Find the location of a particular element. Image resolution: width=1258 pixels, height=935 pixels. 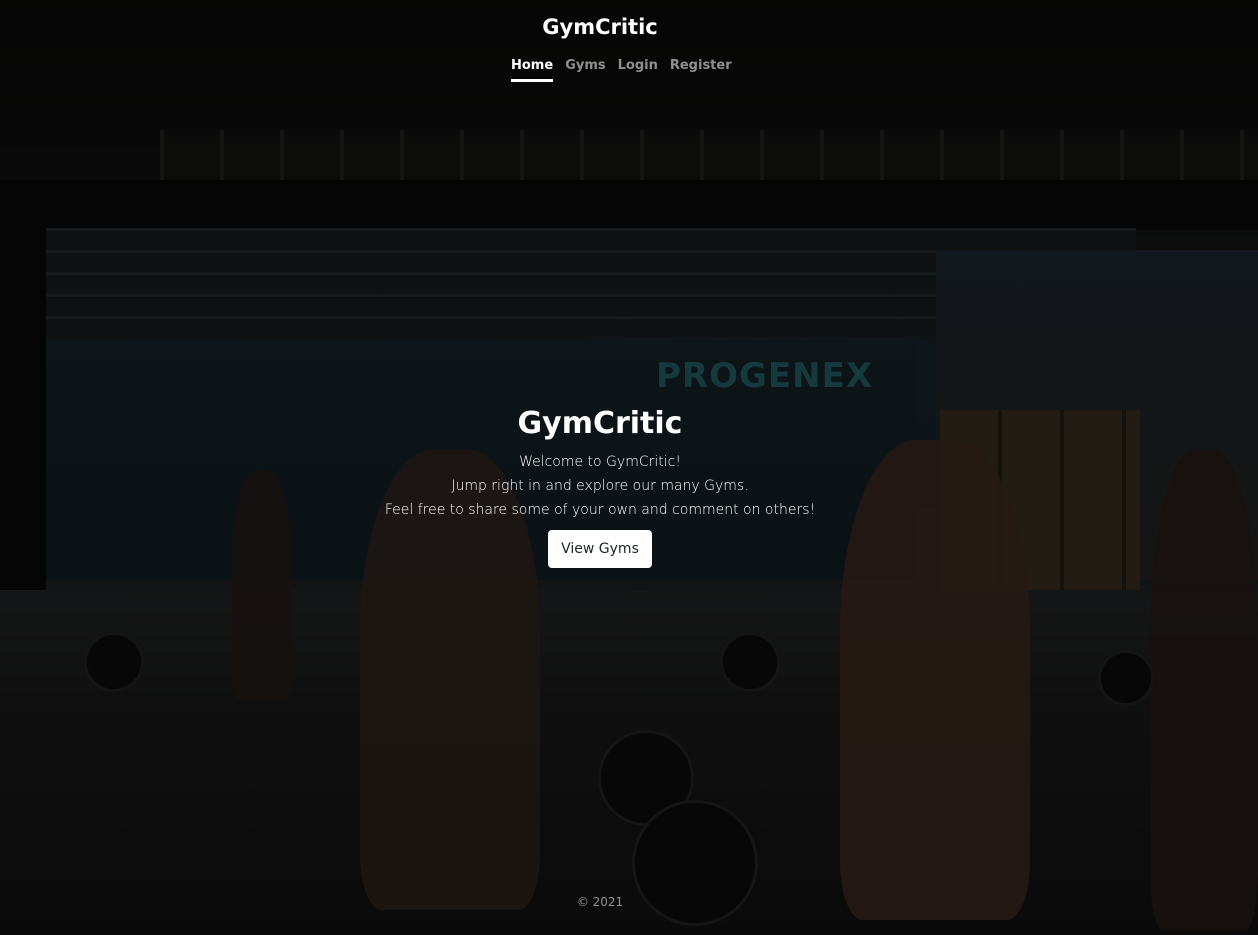

nav-link-login: Login is located at coordinates (638, 70).